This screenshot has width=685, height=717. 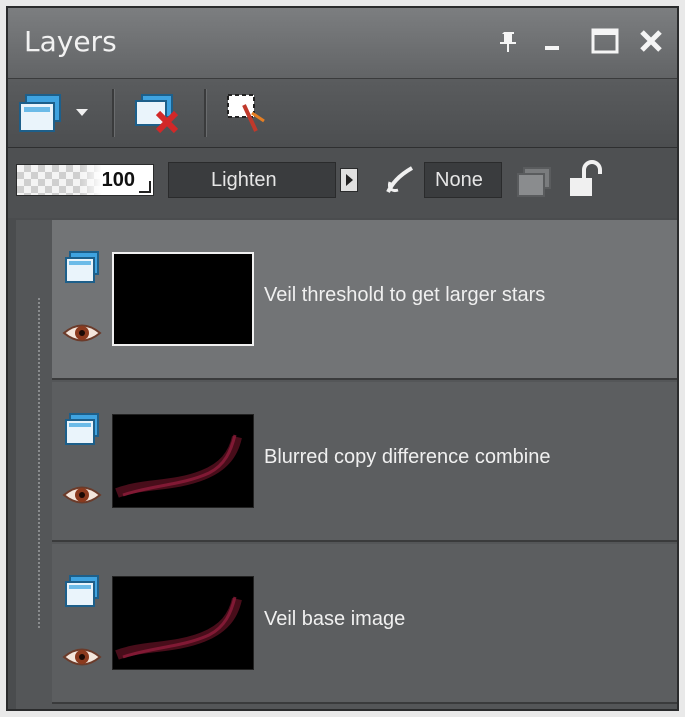 I want to click on layer-group-link-select: None, so click(x=463, y=180).